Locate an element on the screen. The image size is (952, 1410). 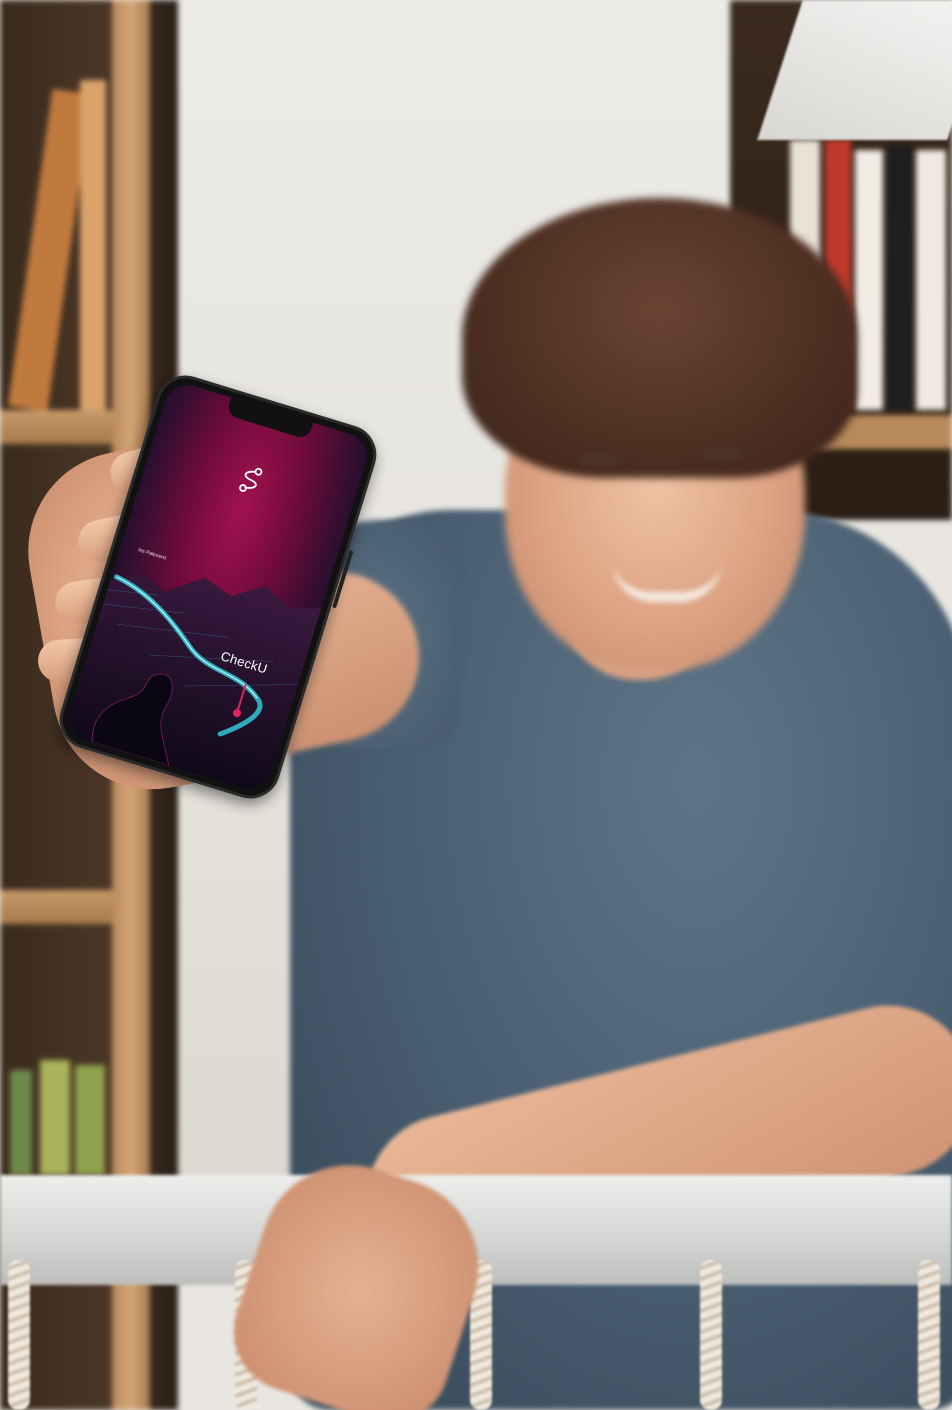
person-hair is located at coordinates (659, 338).